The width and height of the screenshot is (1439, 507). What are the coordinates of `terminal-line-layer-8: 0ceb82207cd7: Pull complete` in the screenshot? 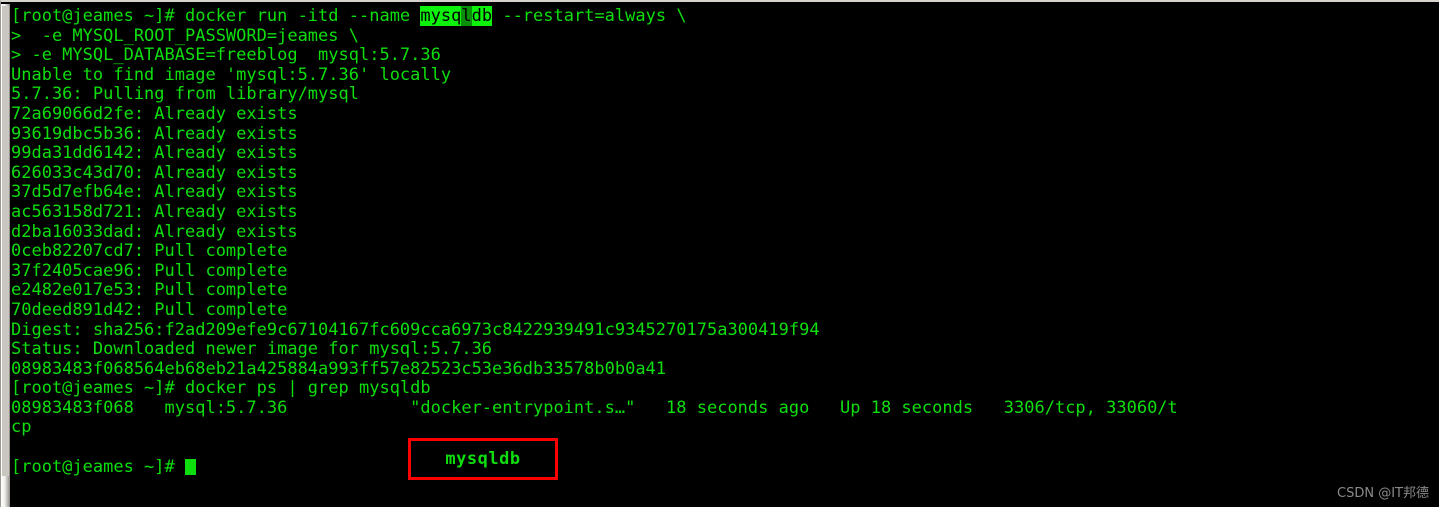 It's located at (149, 251).